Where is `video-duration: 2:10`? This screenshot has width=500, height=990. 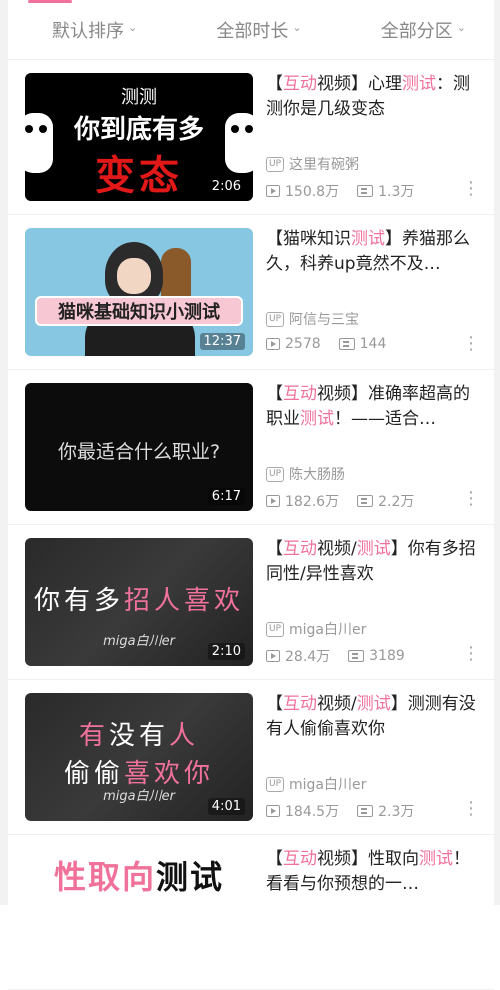
video-duration: 2:10 is located at coordinates (226, 651).